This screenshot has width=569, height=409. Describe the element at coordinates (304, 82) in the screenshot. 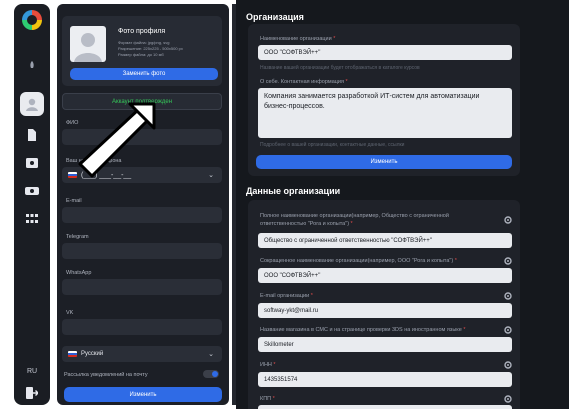

I see `org-about-label: О себе. Контактная информация *` at that location.